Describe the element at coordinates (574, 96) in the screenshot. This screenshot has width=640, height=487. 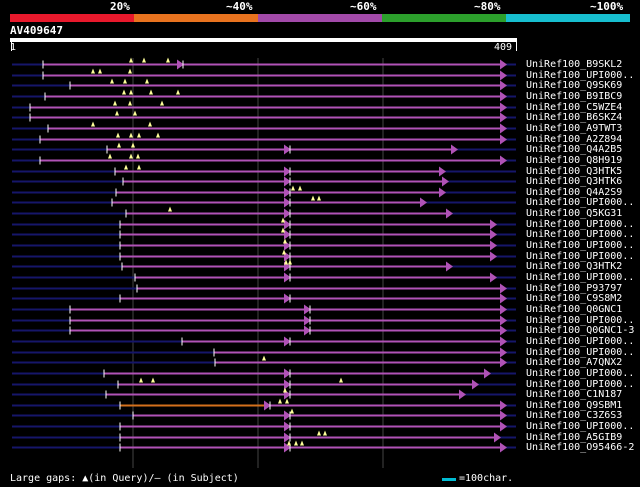
I see `hit-label: UniRef100_B9IBC9` at that location.